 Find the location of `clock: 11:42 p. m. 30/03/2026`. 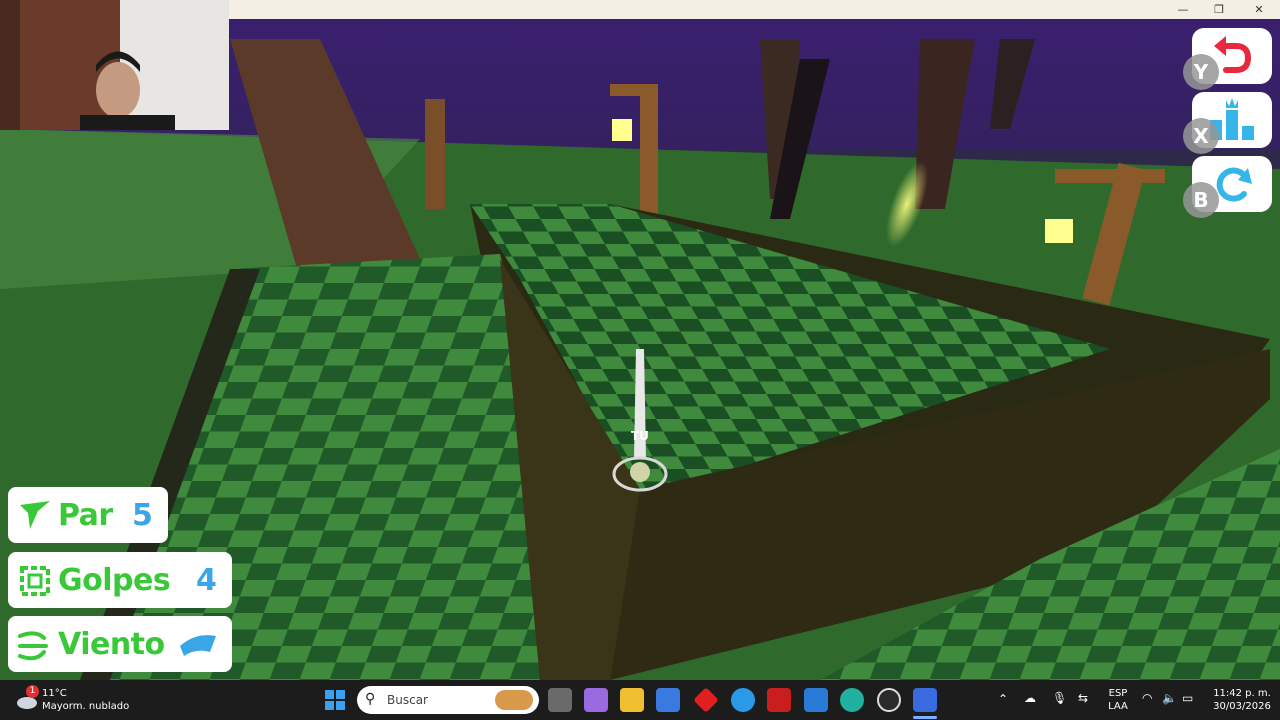

clock: 11:42 p. m. 30/03/2026 is located at coordinates (1242, 700).